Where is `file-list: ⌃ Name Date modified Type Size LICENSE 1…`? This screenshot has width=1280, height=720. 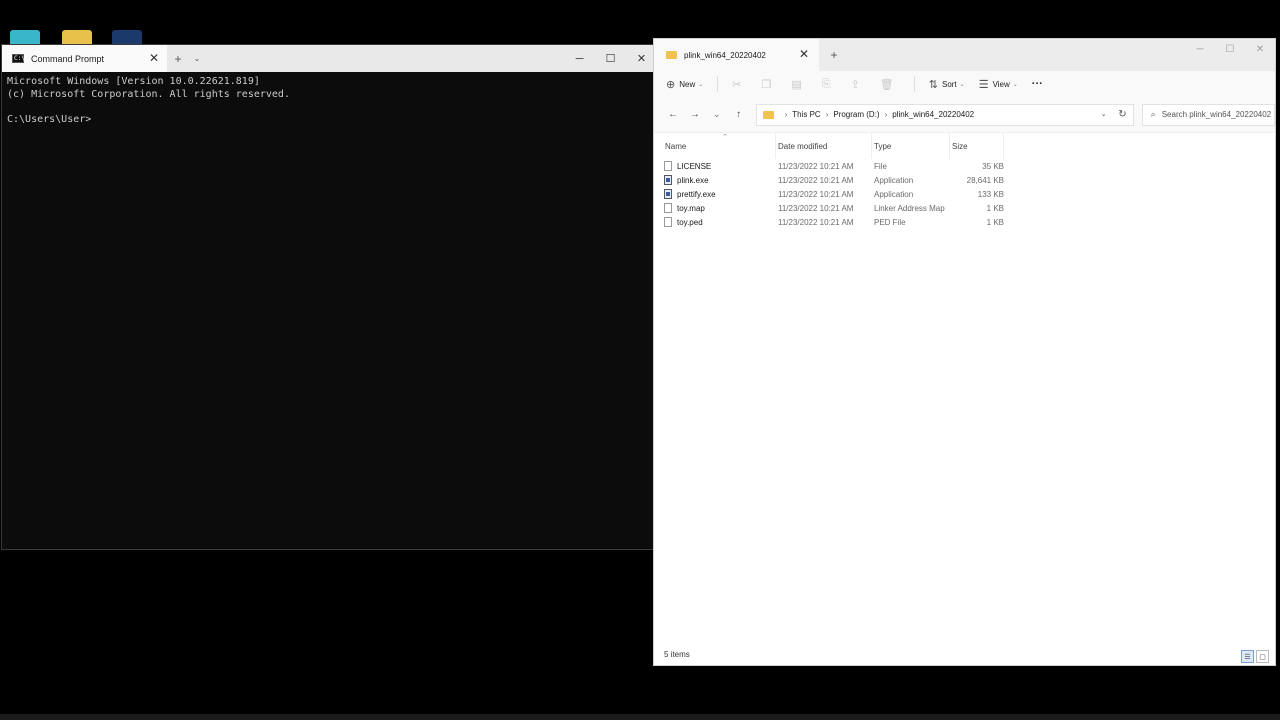 file-list: ⌃ Name Date modified Type Size LICENSE 1… is located at coordinates (964, 181).